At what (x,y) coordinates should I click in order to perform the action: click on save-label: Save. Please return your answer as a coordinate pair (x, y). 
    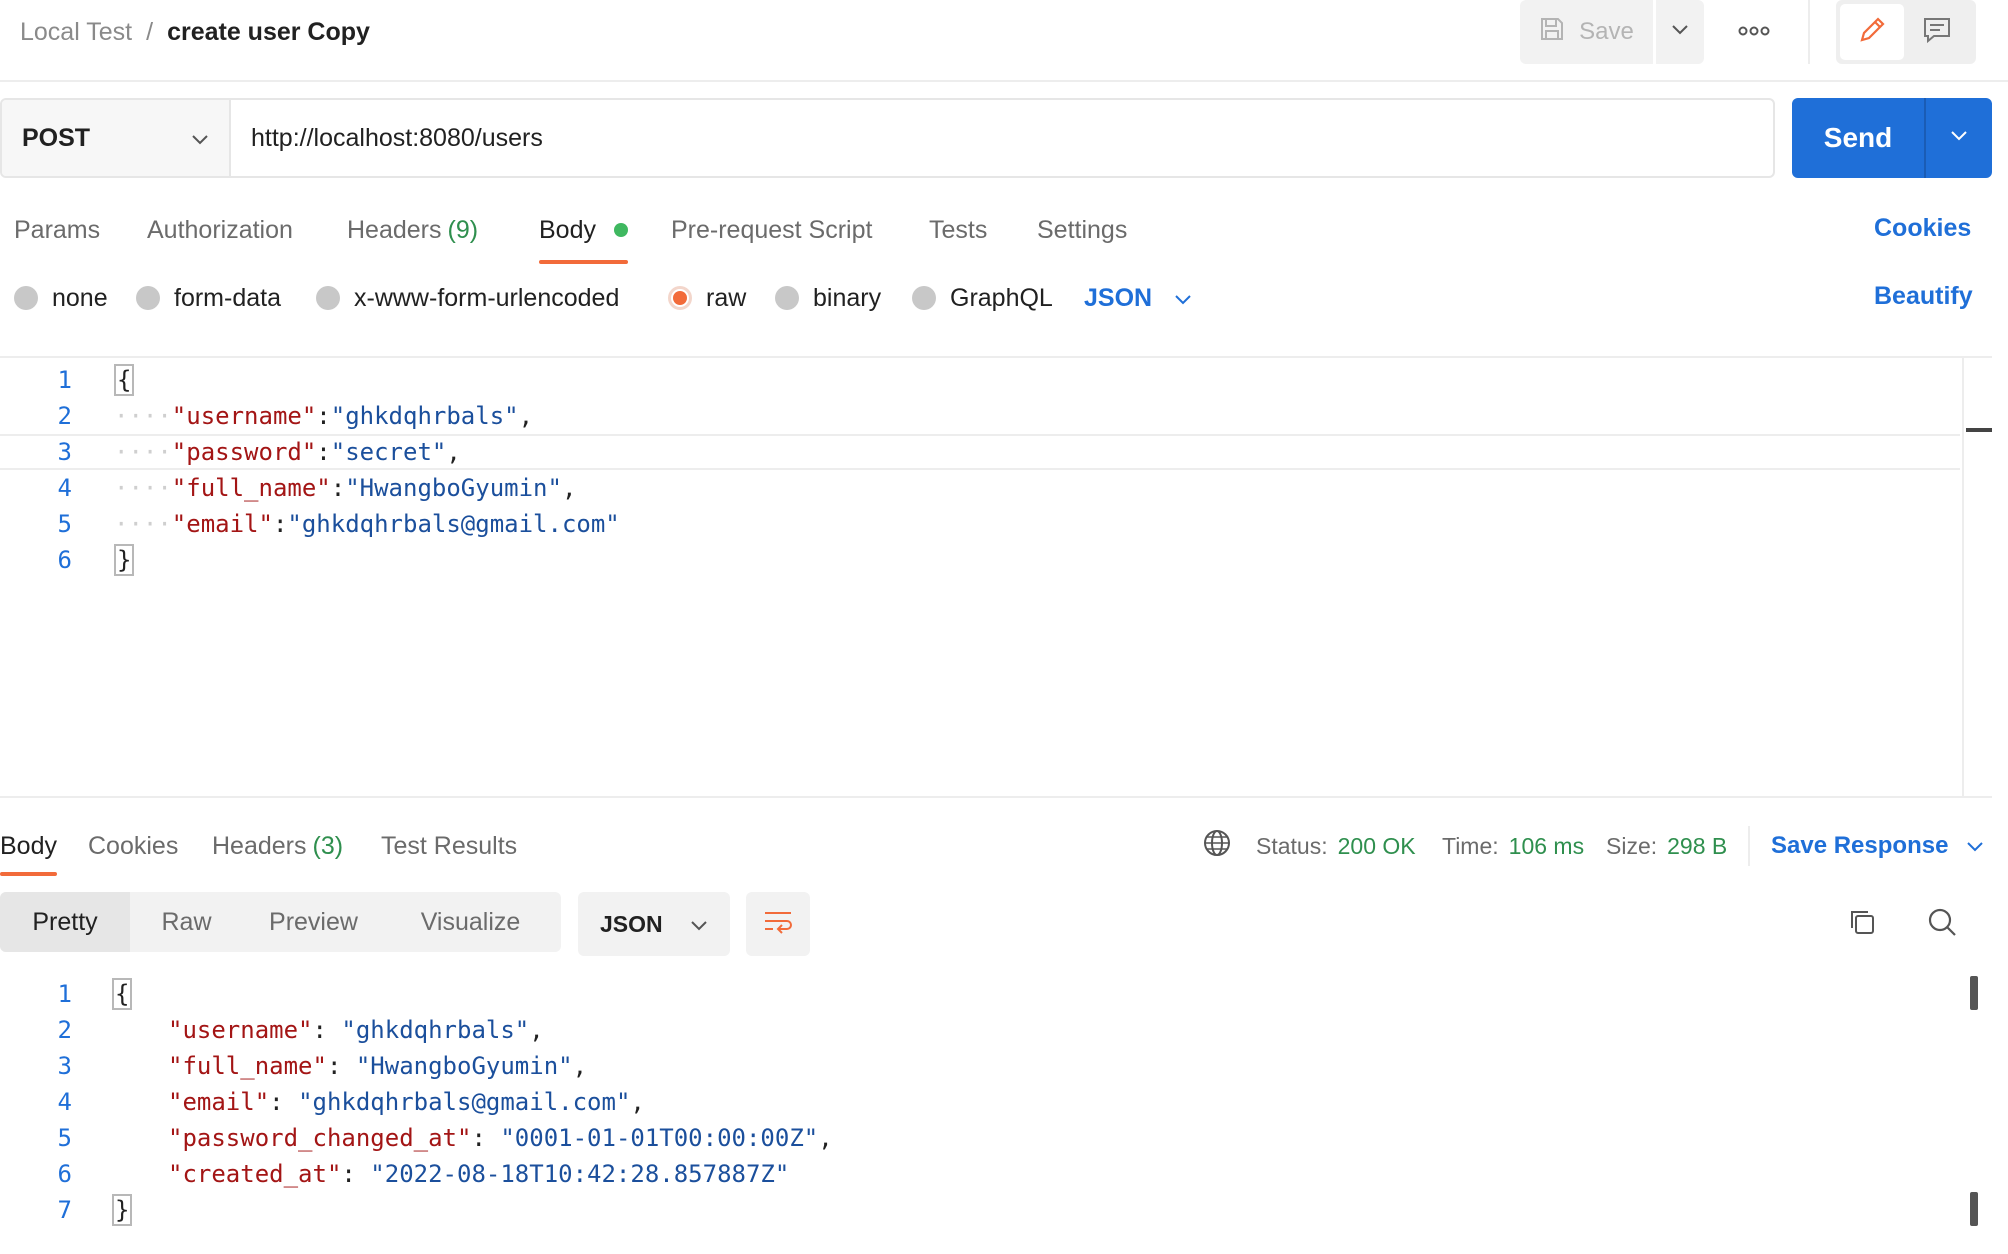
    Looking at the image, I should click on (1606, 31).